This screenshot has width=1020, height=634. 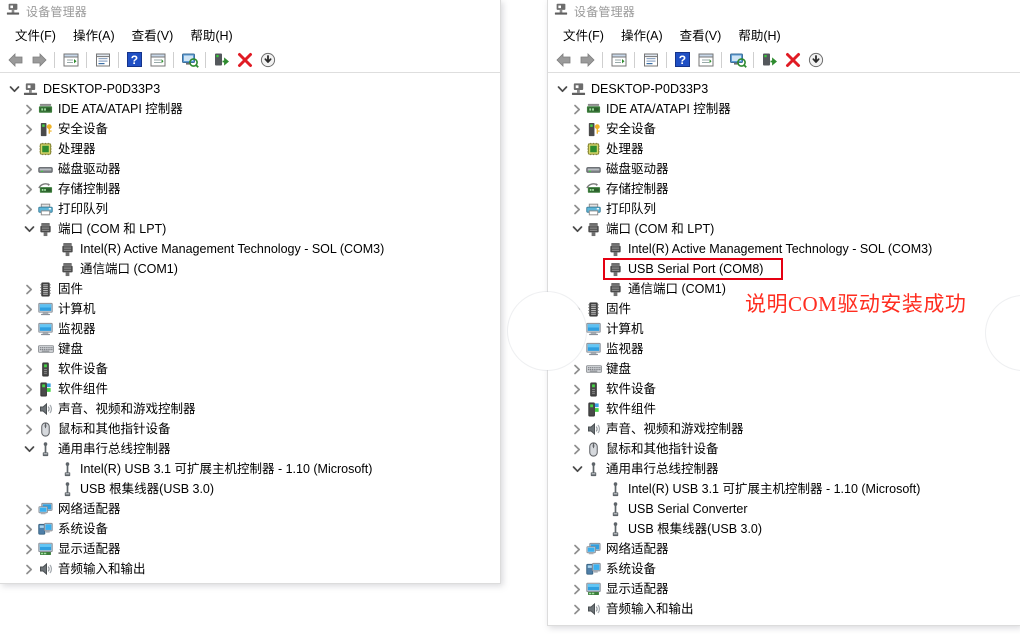 What do you see at coordinates (563, 60) in the screenshot?
I see `back-arrow-icon` at bounding box center [563, 60].